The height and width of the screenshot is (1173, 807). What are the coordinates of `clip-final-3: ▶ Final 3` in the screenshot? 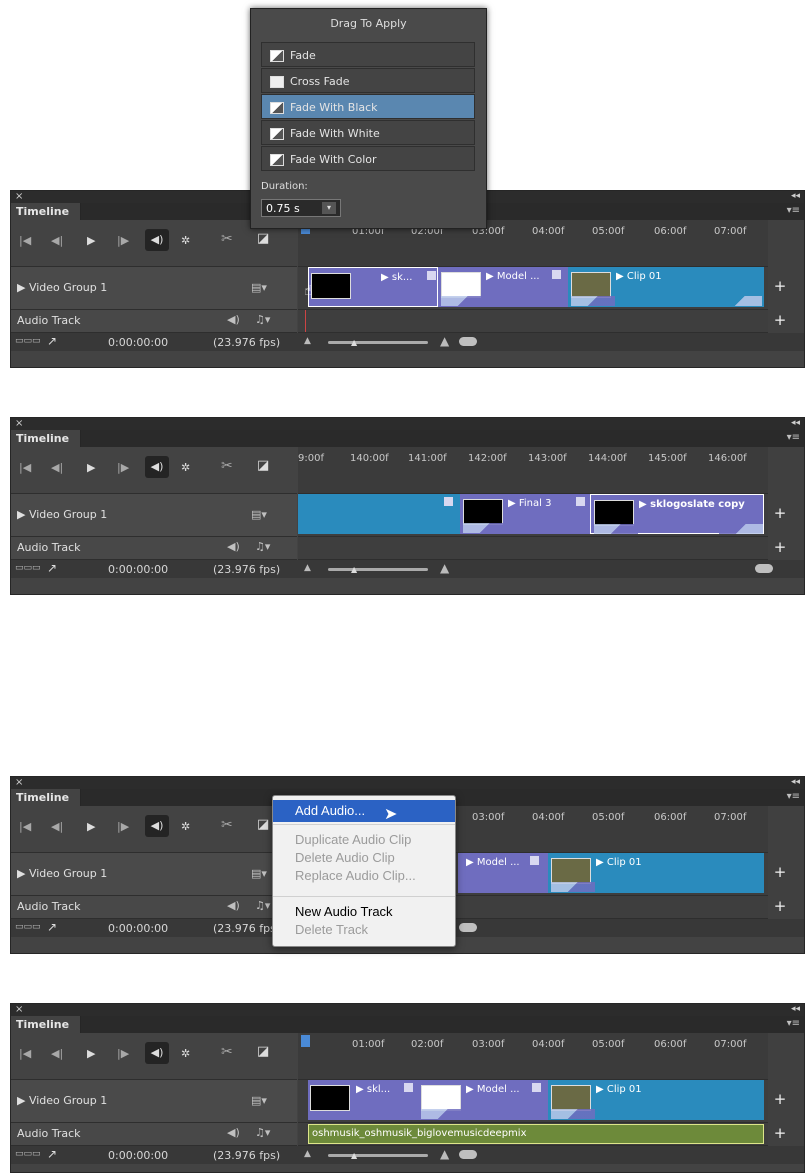 It's located at (525, 514).